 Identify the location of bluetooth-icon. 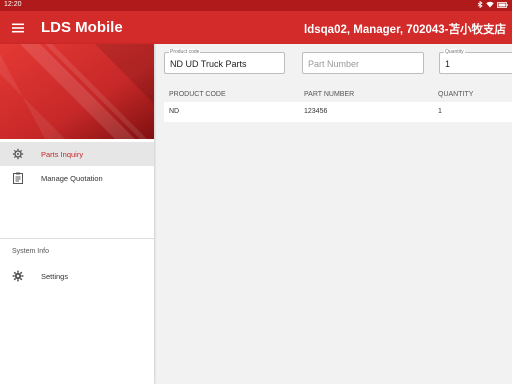
(480, 5).